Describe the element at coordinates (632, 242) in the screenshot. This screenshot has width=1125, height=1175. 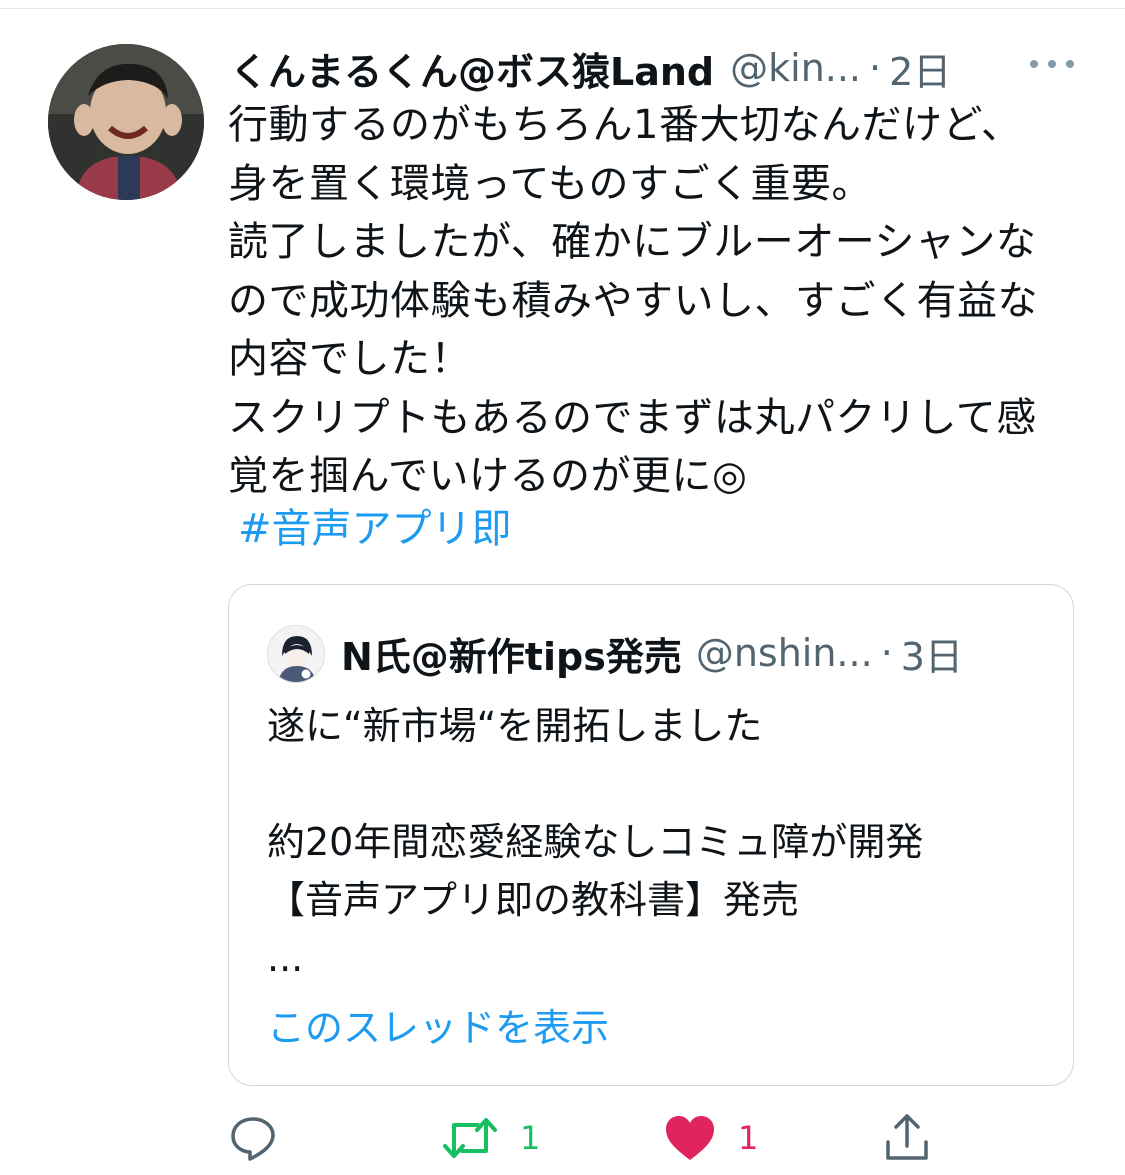
I see `tweet-body-line: 読了しましたが、確かにブルーオーシャンな` at that location.